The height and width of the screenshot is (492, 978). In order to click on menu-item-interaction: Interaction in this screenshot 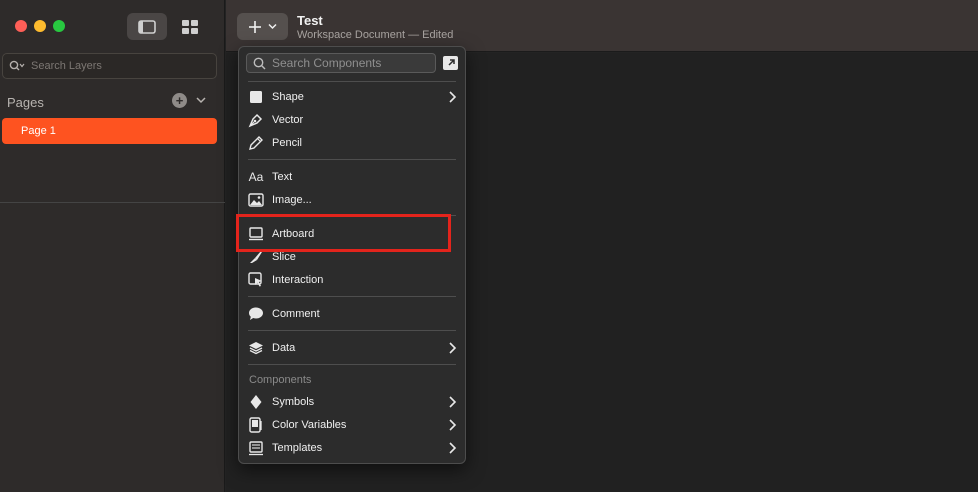, I will do `click(353, 280)`.